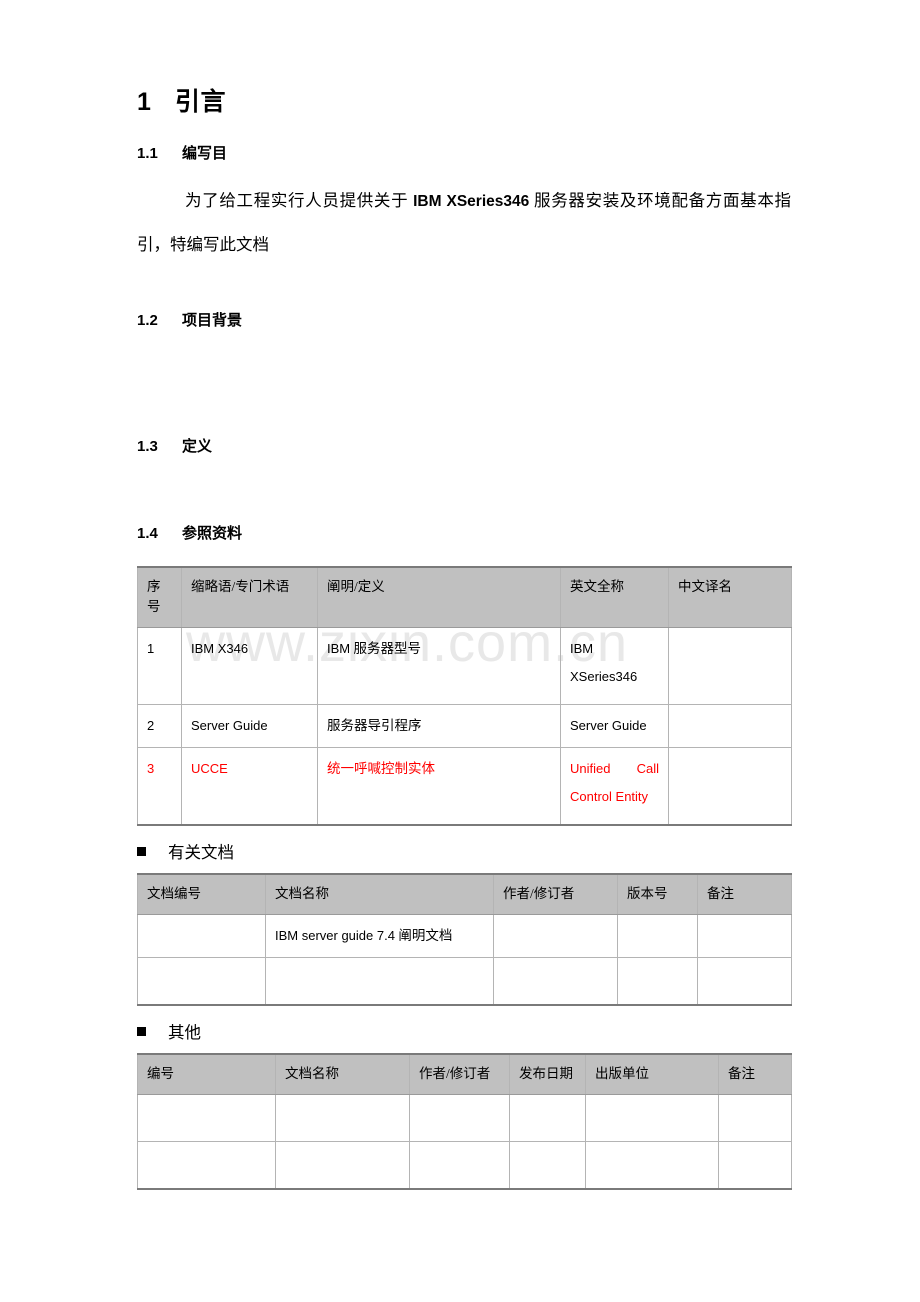 The width and height of the screenshot is (920, 1302). What do you see at coordinates (212, 533) in the screenshot?
I see `heading-1-4-title: 参照资料` at bounding box center [212, 533].